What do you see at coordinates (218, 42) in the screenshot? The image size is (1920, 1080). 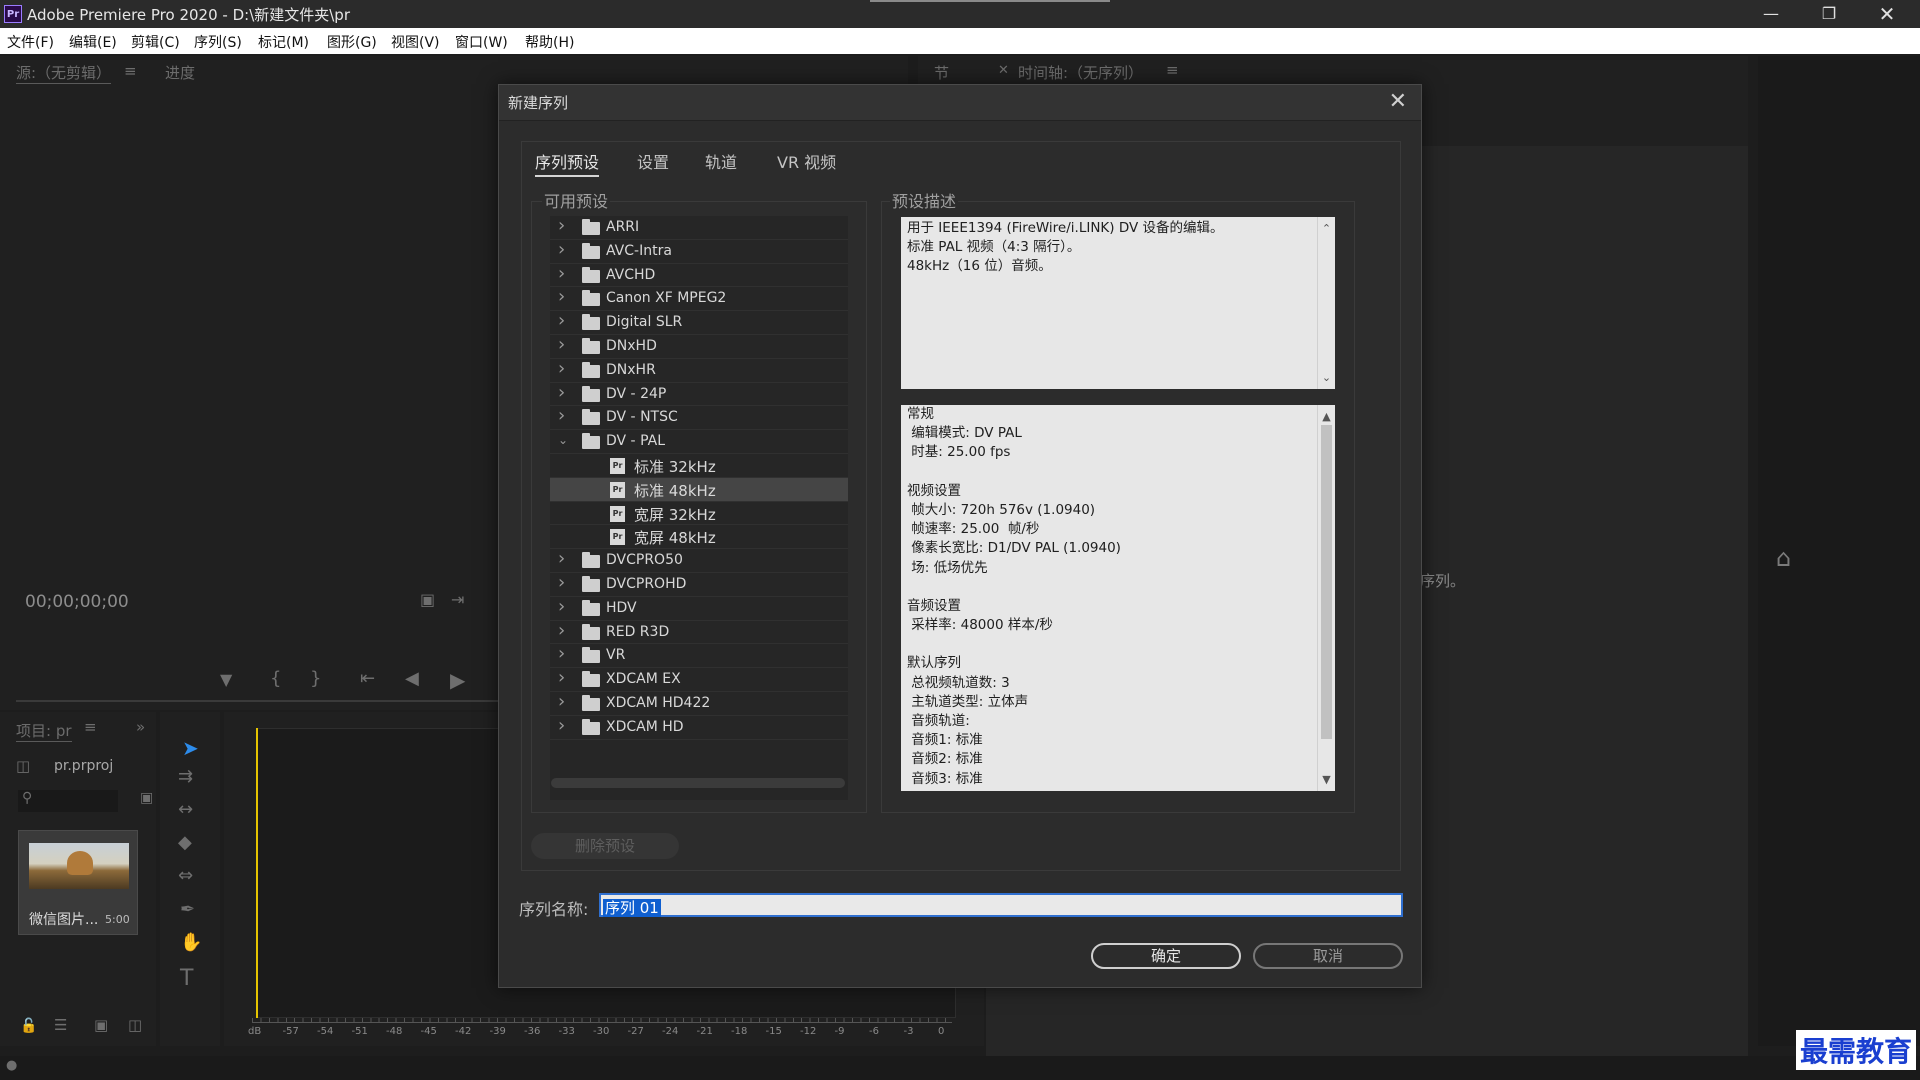 I see `menu-sequence: 序列(S)` at bounding box center [218, 42].